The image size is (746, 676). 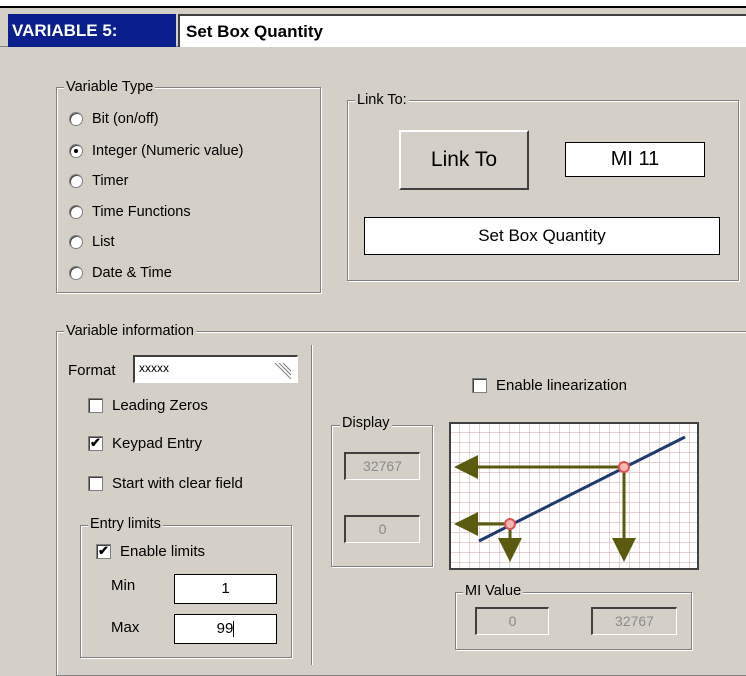 What do you see at coordinates (110, 181) in the screenshot?
I see `variable-type-option-label: Timer` at bounding box center [110, 181].